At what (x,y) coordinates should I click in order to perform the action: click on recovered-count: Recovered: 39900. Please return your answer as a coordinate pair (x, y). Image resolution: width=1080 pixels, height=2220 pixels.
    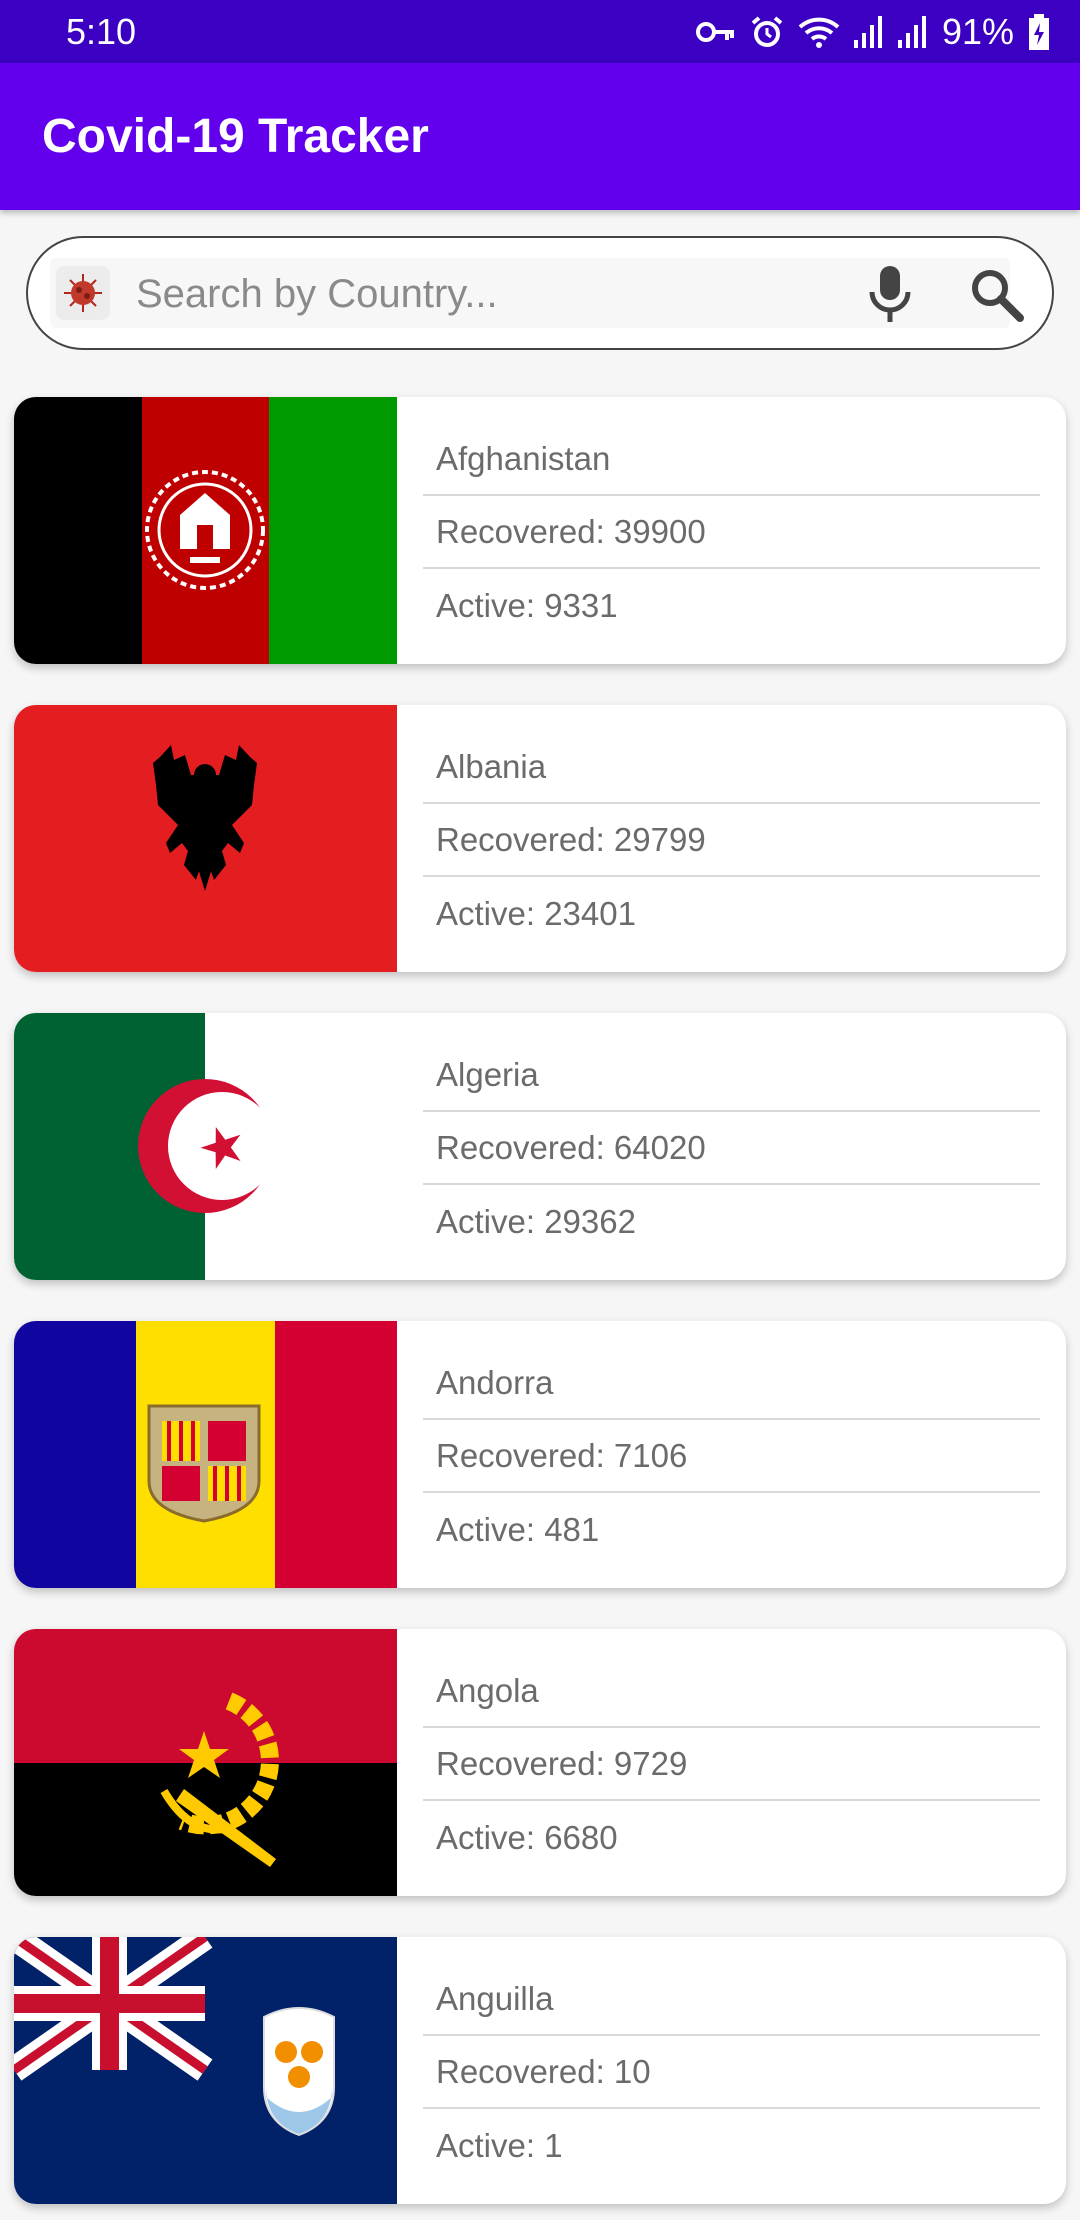
    Looking at the image, I should click on (731, 532).